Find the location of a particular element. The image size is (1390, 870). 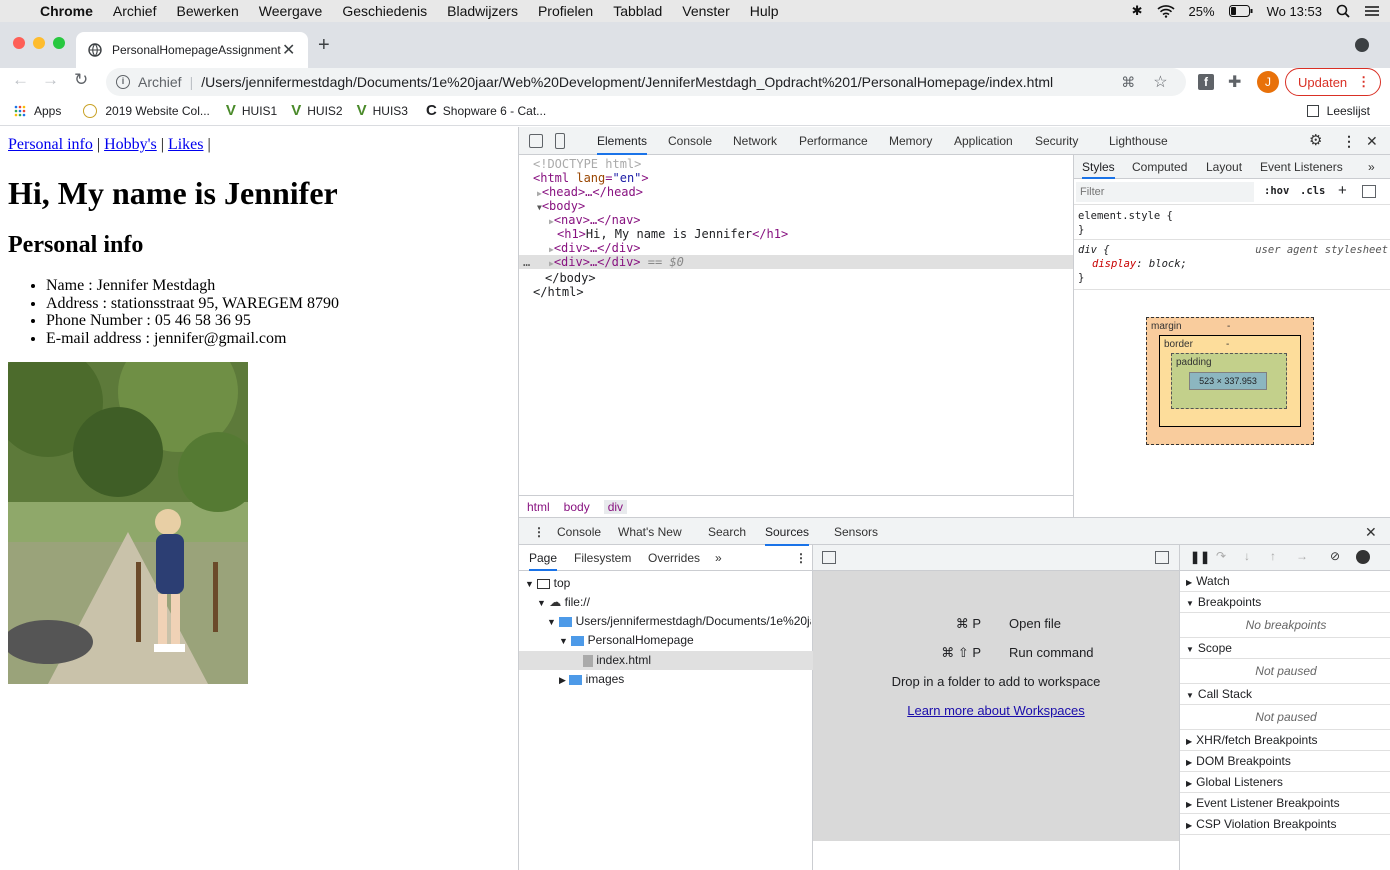

tab-network: Network is located at coordinates (755, 141).